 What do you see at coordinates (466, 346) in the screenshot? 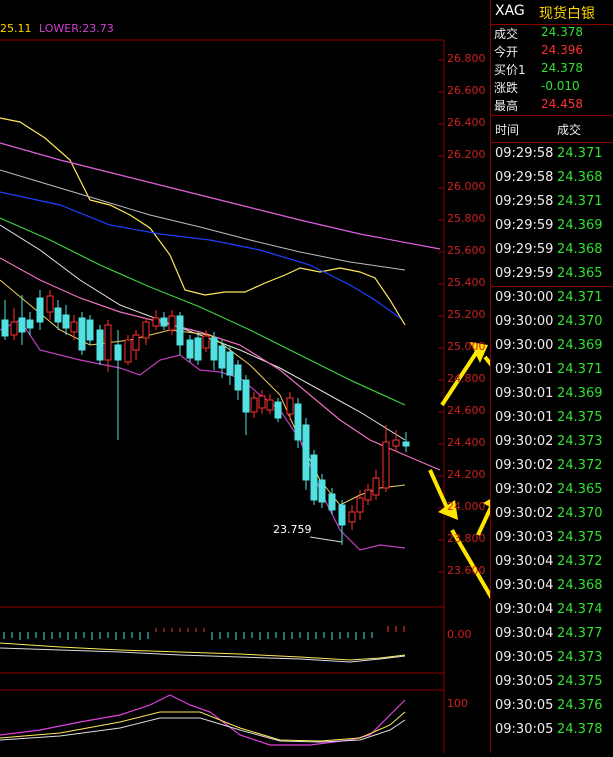
I see `price-tick-label: 25.000` at bounding box center [466, 346].